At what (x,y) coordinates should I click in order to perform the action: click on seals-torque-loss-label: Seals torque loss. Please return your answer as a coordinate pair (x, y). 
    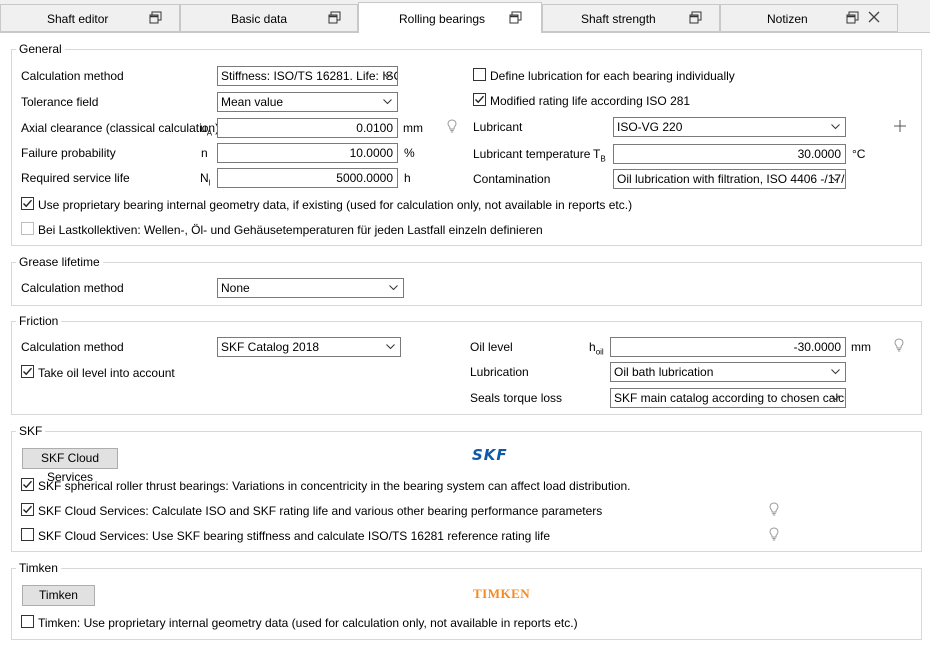
    Looking at the image, I should click on (516, 398).